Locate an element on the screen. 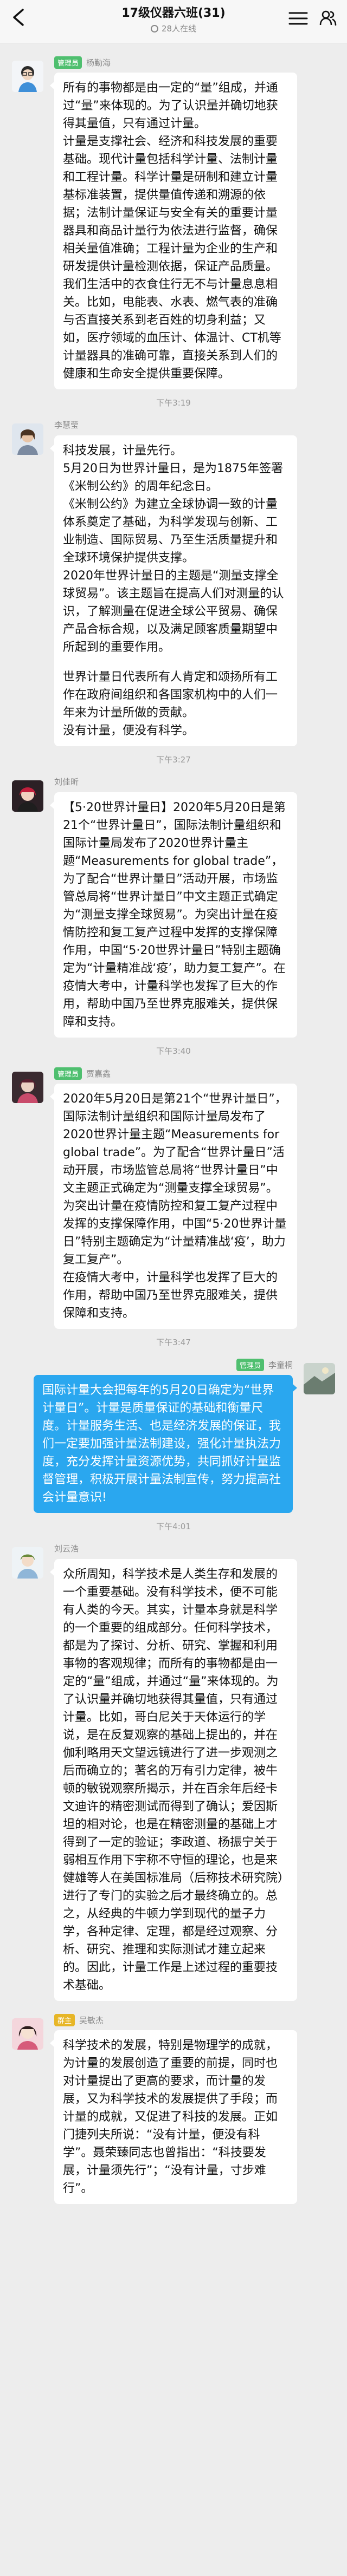 Image resolution: width=347 pixels, height=2576 pixels. message-text is located at coordinates (176, 662).